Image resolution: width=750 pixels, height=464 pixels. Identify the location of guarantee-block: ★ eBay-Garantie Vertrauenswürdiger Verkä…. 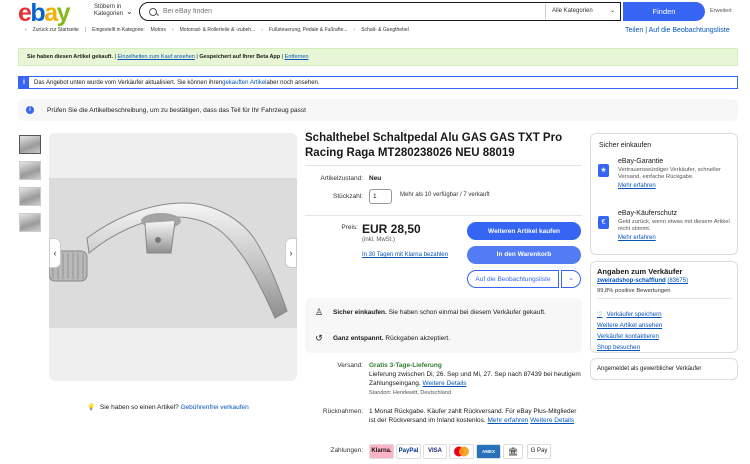
(665, 173).